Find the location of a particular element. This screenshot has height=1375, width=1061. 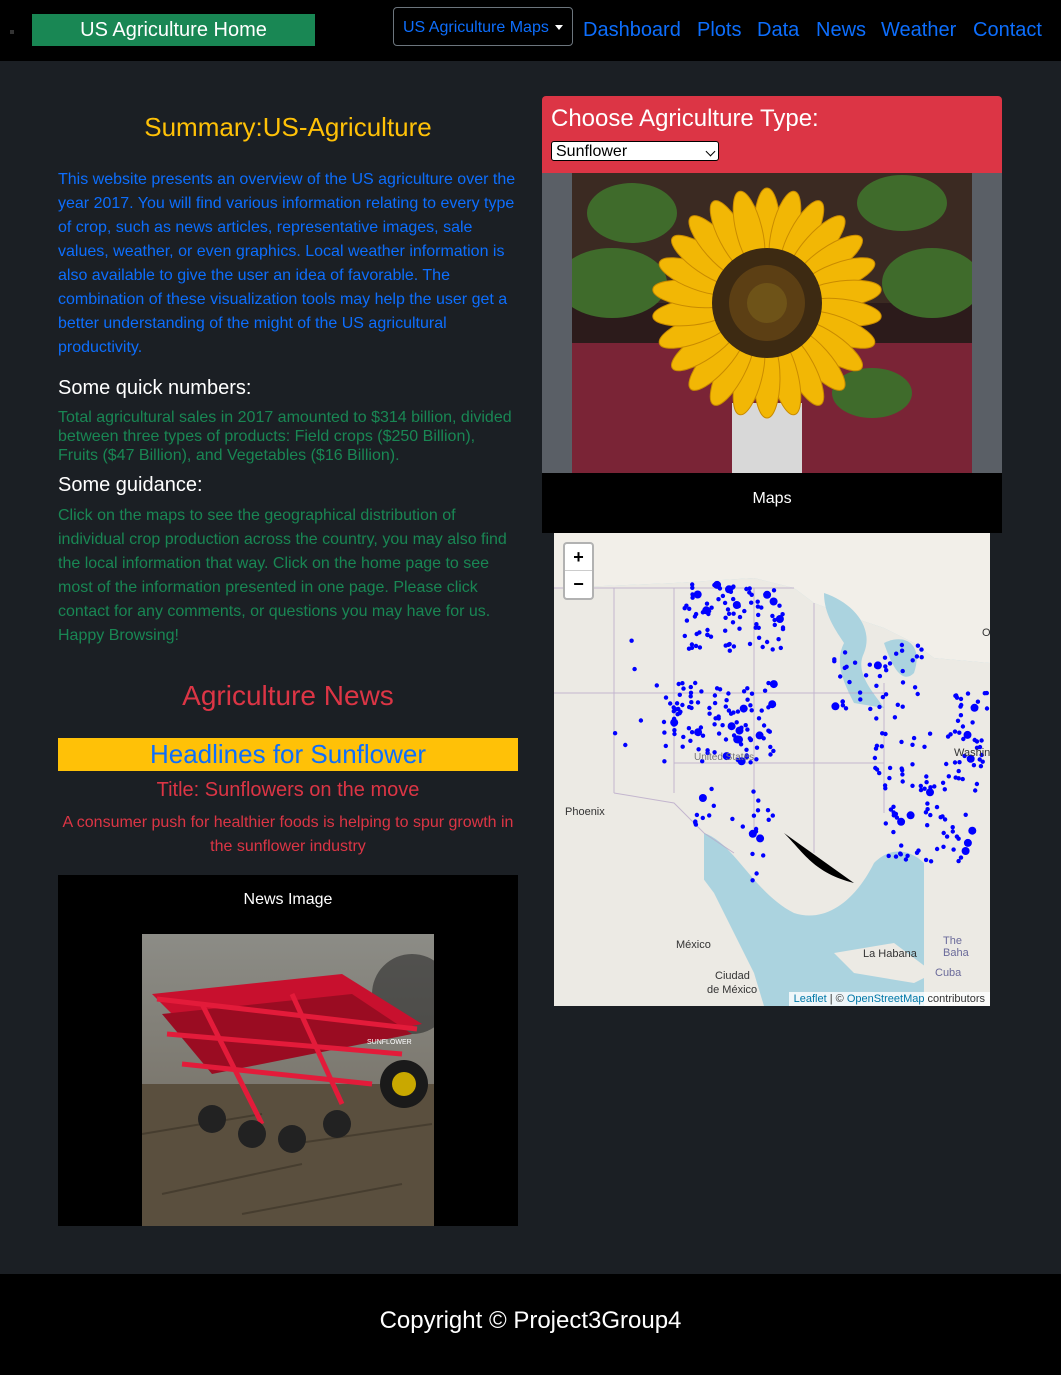

agriculture-type-select: Sunflower is located at coordinates (635, 151).